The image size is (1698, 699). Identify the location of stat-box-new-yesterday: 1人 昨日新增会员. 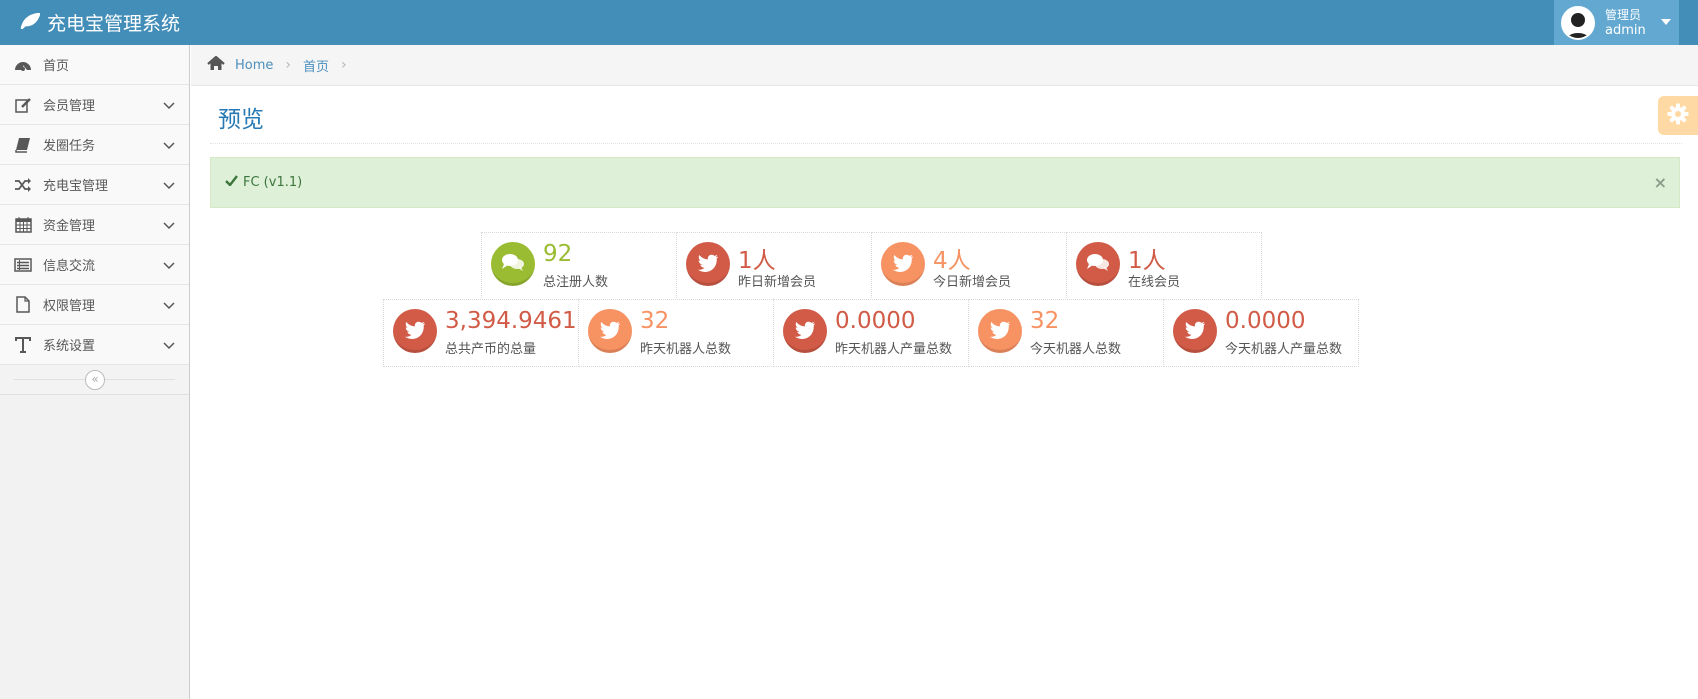
(774, 266).